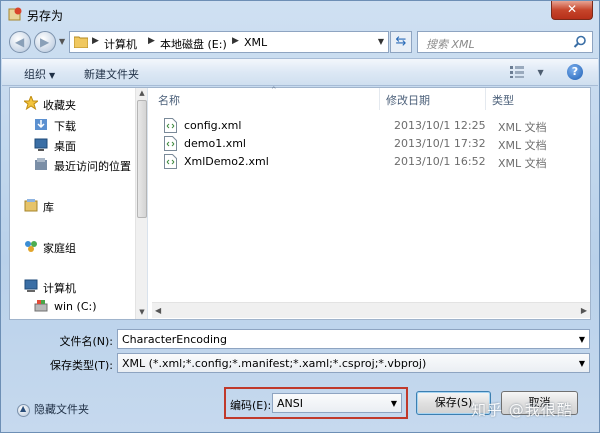 This screenshot has width=600, height=433. Describe the element at coordinates (440, 161) in the screenshot. I see `file-date: 2013/10/1 16:52` at that location.